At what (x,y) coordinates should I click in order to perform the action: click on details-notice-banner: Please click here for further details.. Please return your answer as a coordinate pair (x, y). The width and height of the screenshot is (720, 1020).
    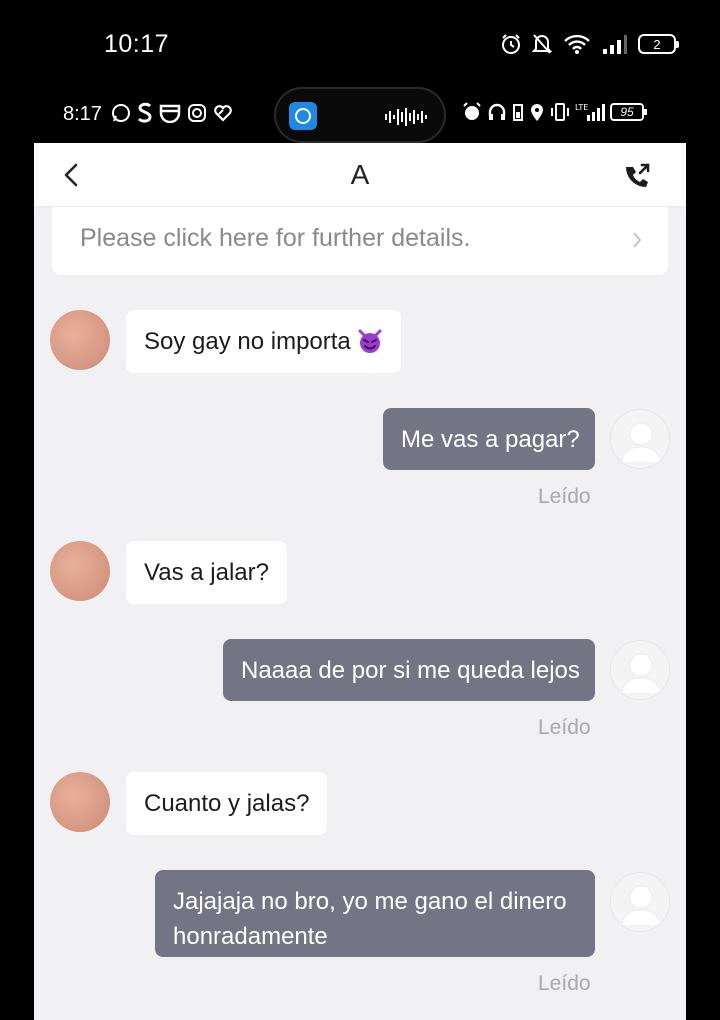
    Looking at the image, I should click on (360, 241).